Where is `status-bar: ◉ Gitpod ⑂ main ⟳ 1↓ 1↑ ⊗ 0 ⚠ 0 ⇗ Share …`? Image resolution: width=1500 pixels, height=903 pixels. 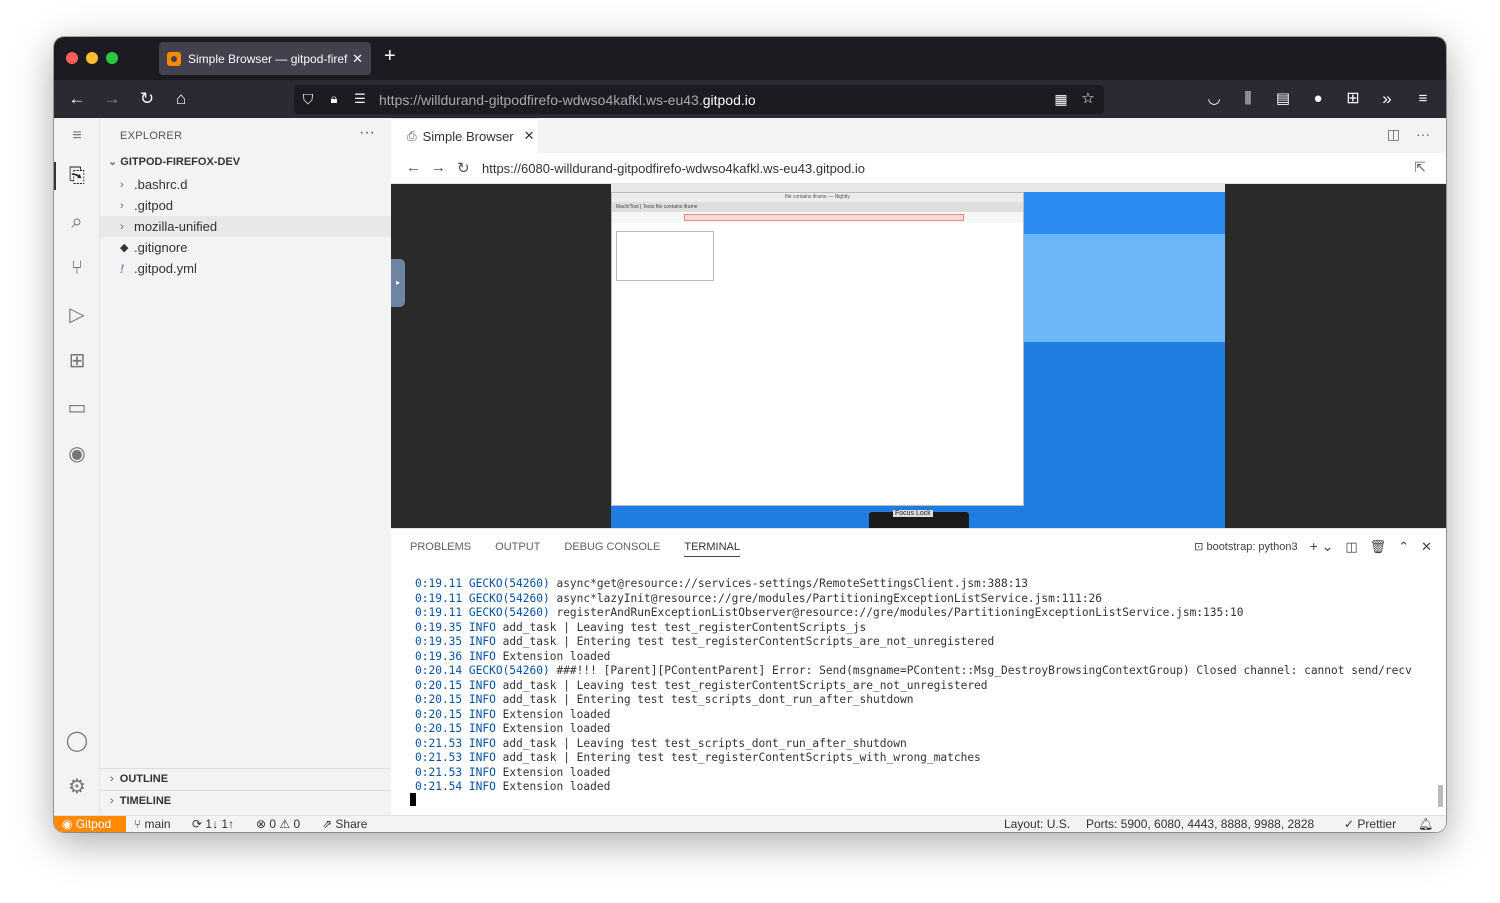 status-bar: ◉ Gitpod ⑂ main ⟳ 1↓ 1↑ ⊗ 0 ⚠ 0 ⇗ Share … is located at coordinates (750, 823).